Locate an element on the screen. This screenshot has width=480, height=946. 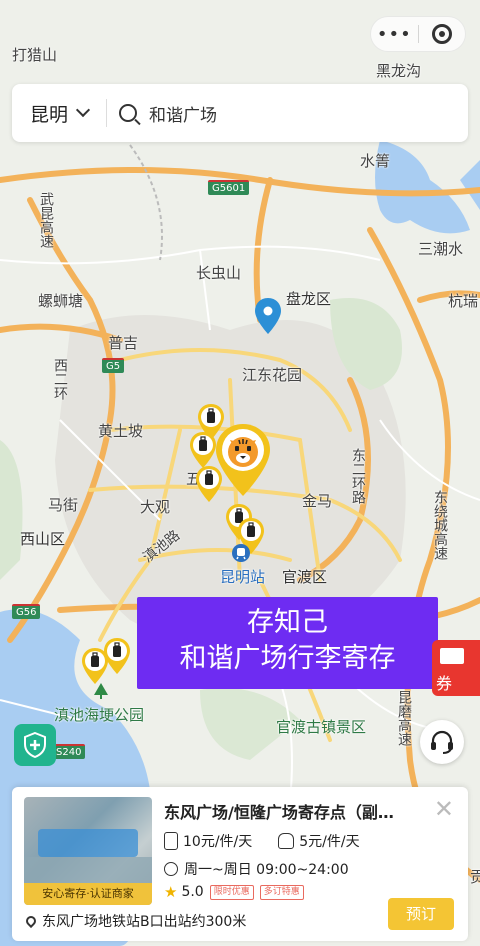
road-badge: G56 is located at coordinates (26, 611).